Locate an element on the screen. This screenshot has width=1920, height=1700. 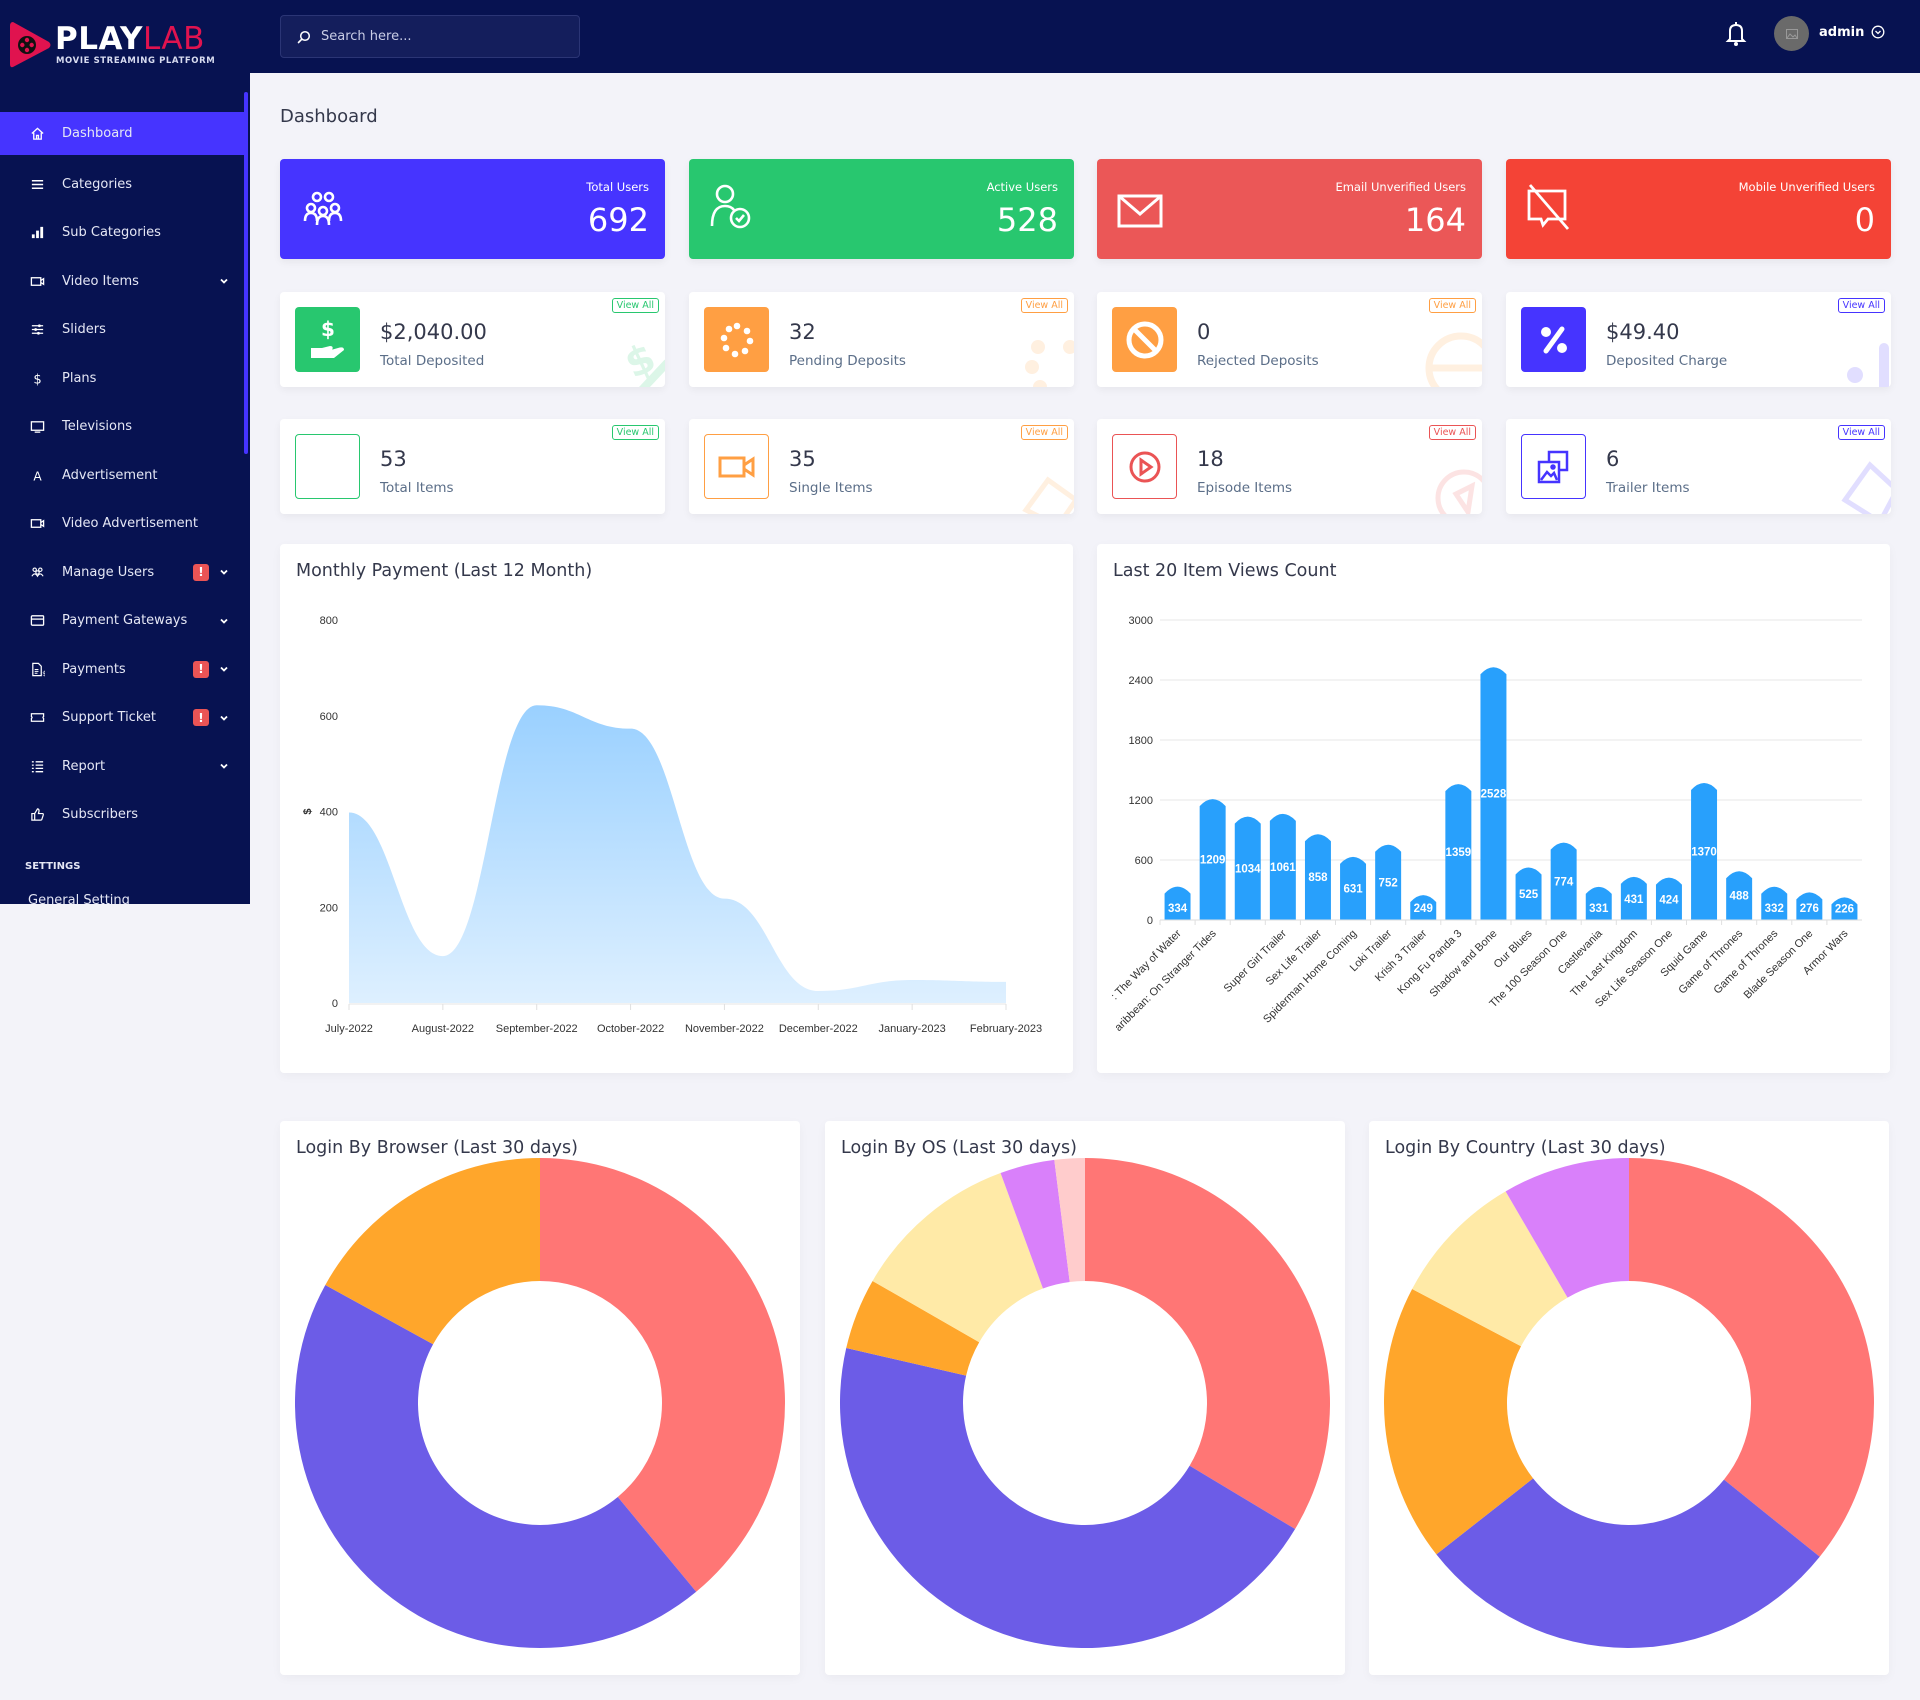
x-tick-label: January-2023 is located at coordinates (912, 1029).